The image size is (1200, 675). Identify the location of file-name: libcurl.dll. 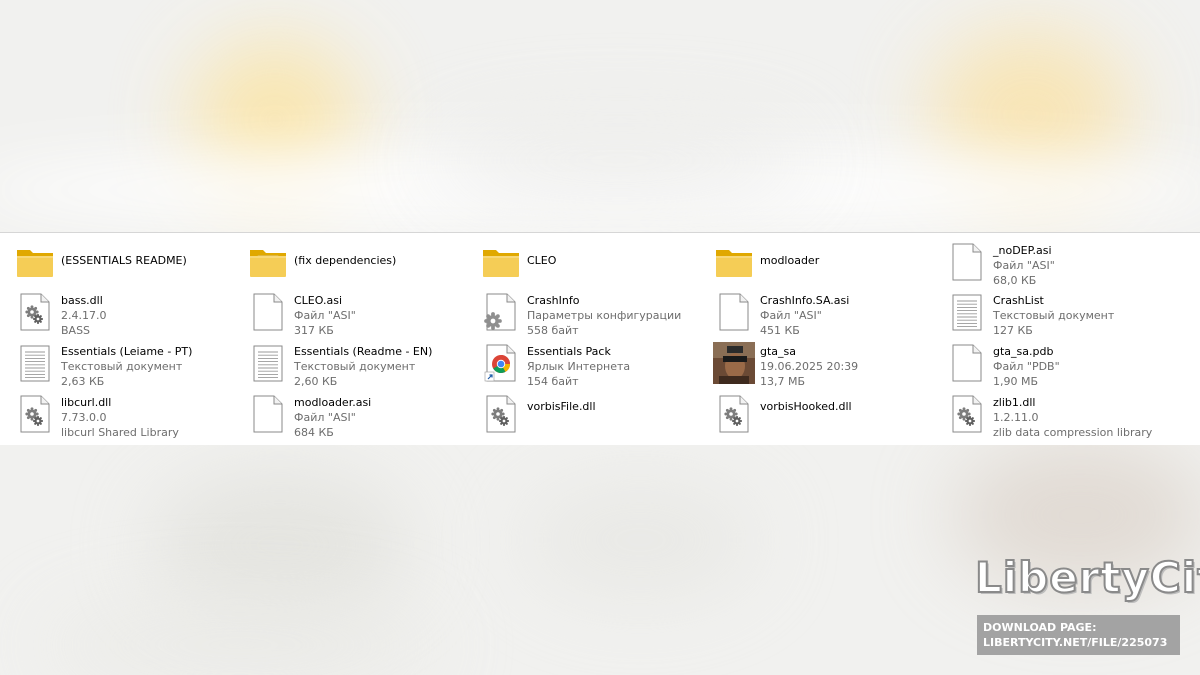
(86, 402).